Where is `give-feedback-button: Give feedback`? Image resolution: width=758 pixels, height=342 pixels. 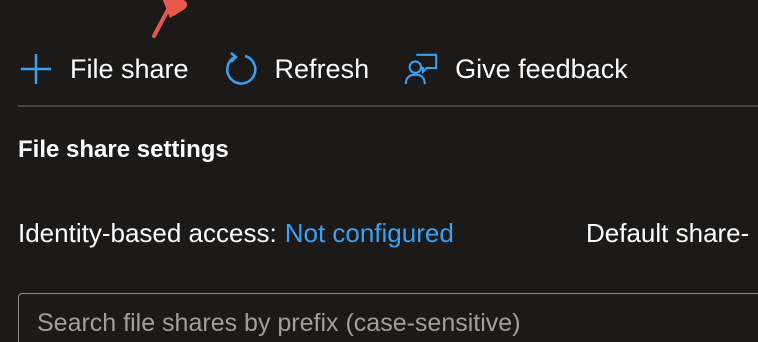 give-feedback-button: Give feedback is located at coordinates (515, 69).